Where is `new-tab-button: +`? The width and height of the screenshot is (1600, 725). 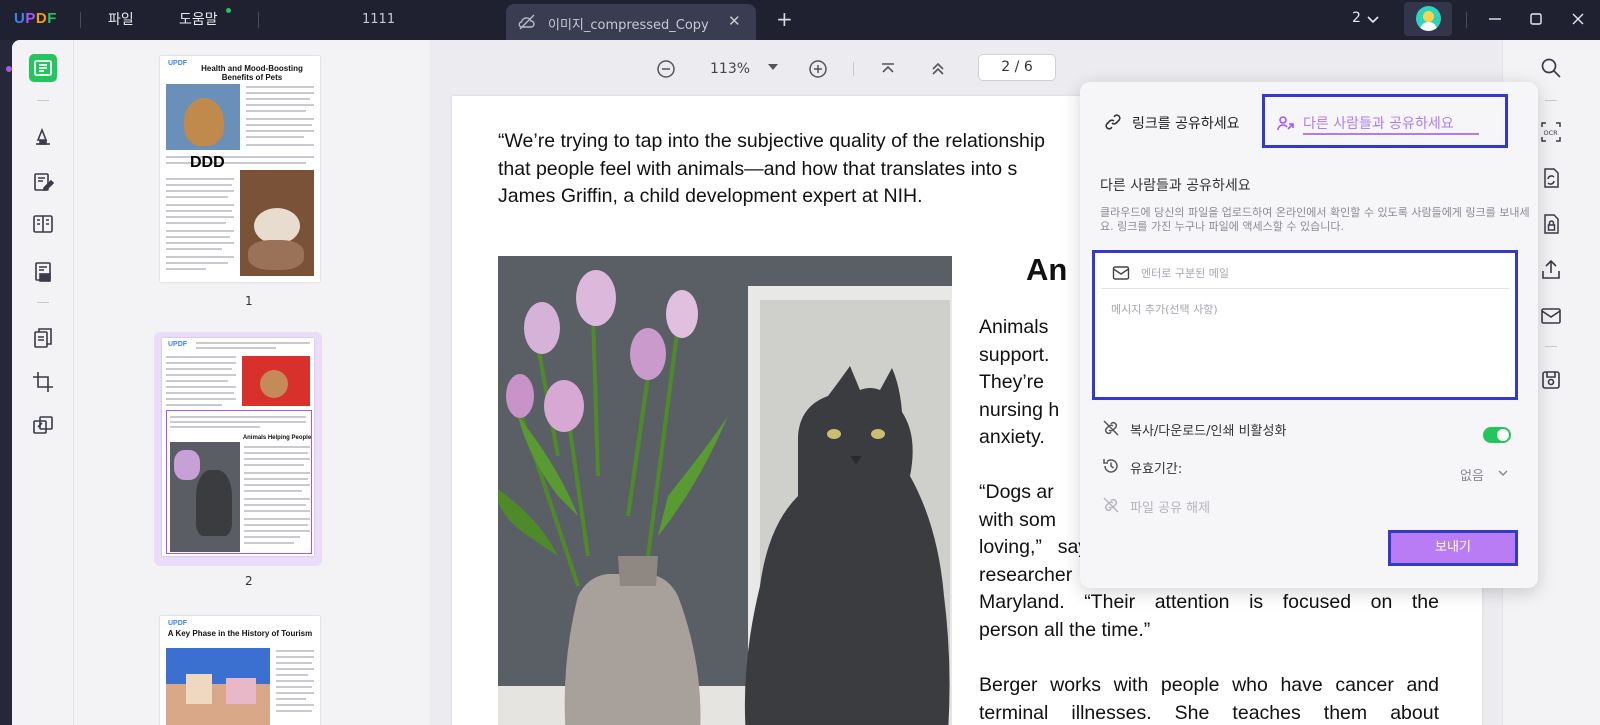 new-tab-button: + is located at coordinates (784, 19).